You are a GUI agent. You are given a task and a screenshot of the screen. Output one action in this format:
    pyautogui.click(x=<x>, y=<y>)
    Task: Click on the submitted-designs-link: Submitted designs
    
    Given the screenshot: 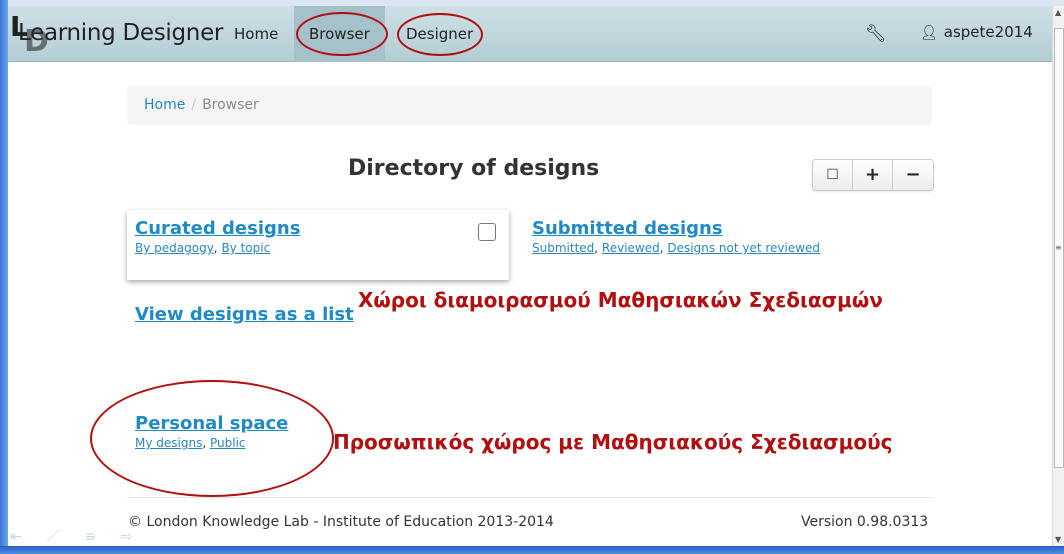 What is the action you would take?
    pyautogui.click(x=676, y=228)
    